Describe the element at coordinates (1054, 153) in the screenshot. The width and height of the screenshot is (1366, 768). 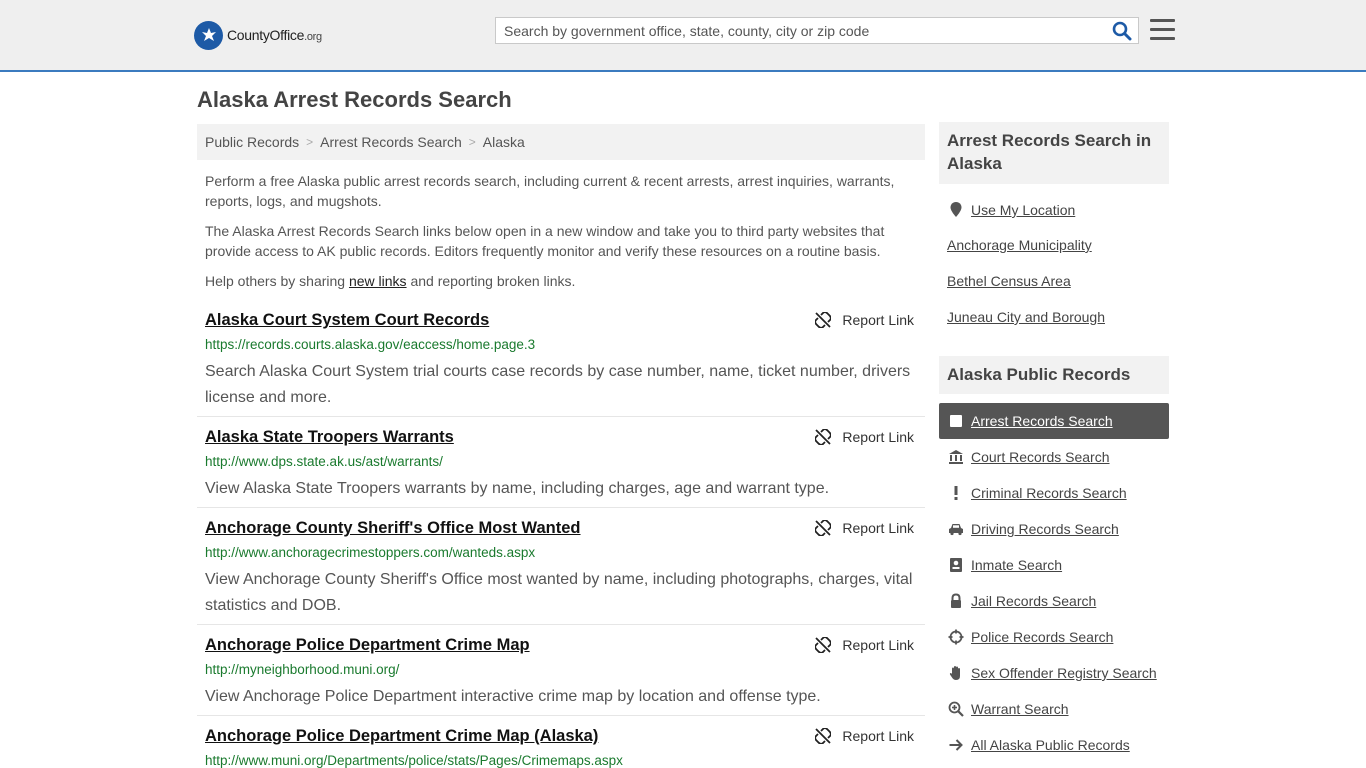
I see `sidebar-locations-heading: Arrest Records Search in Alaska` at that location.